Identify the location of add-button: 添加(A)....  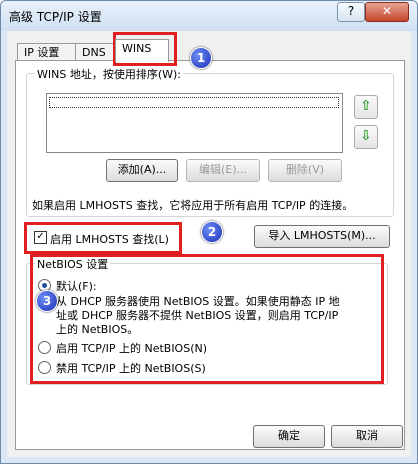
(142, 170).